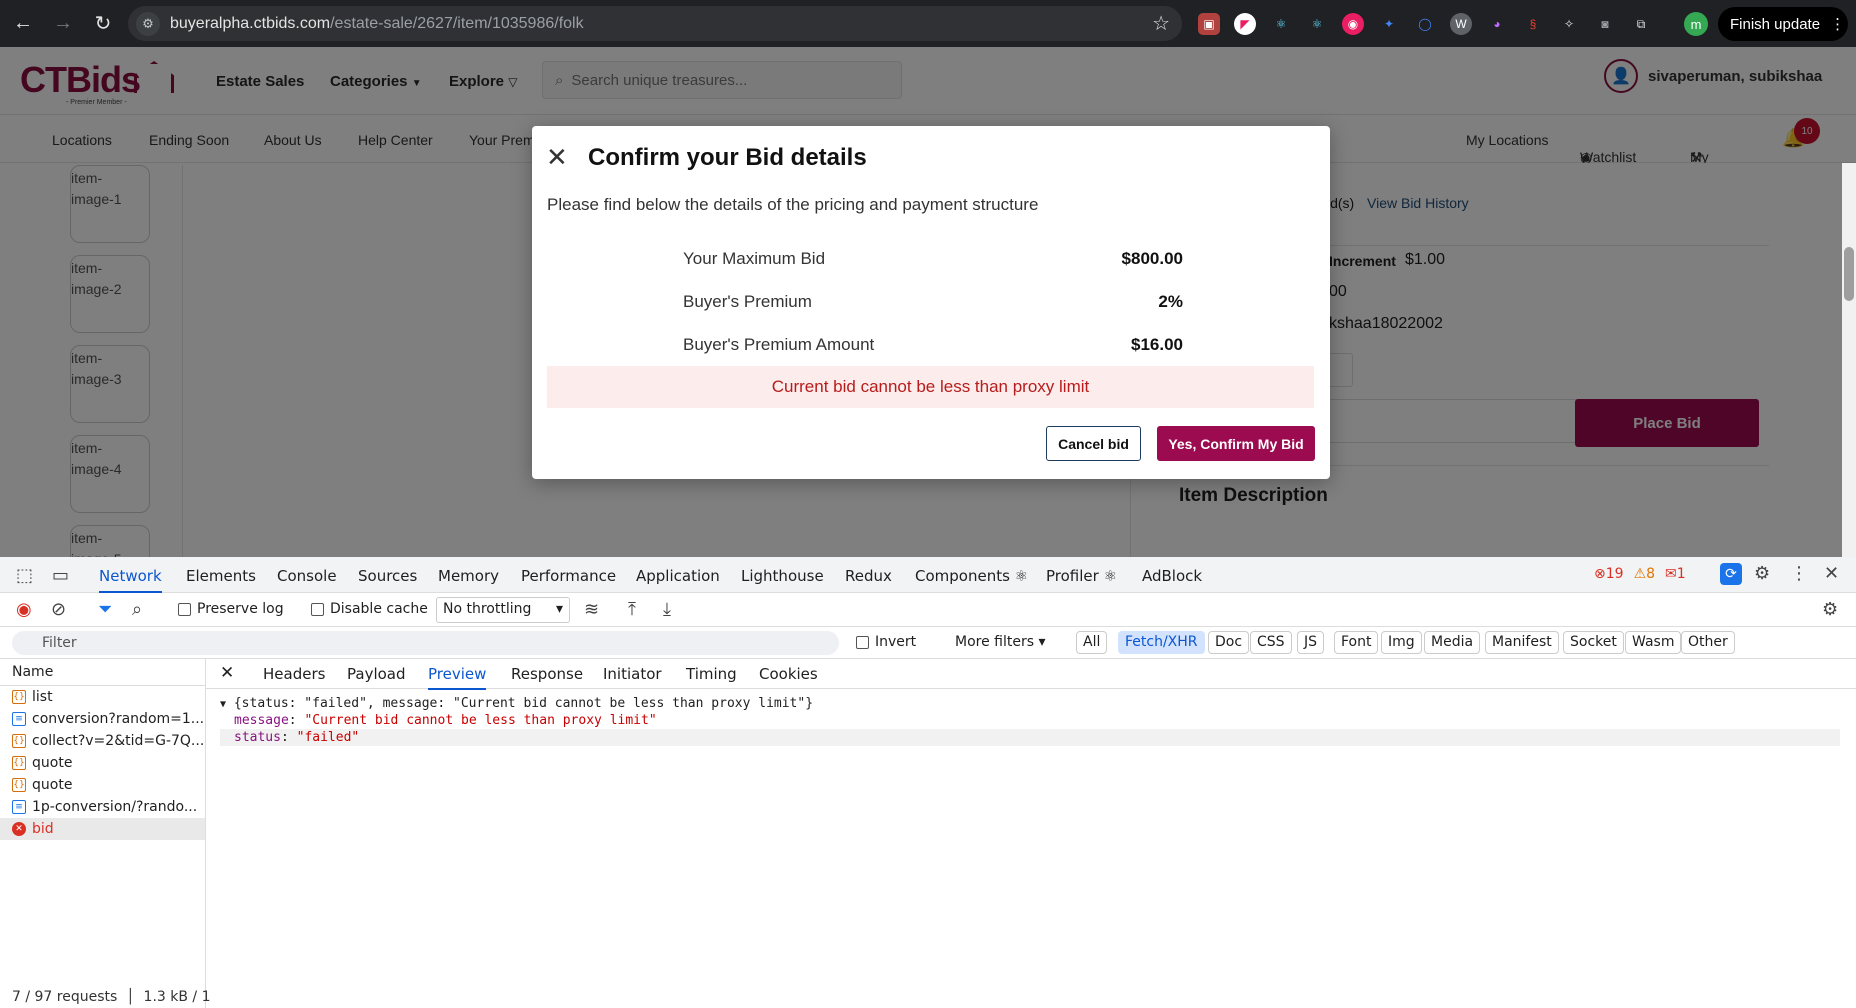 The height and width of the screenshot is (1008, 1856). Describe the element at coordinates (1849, 274) in the screenshot. I see `page-scrollbar-thumb` at that location.